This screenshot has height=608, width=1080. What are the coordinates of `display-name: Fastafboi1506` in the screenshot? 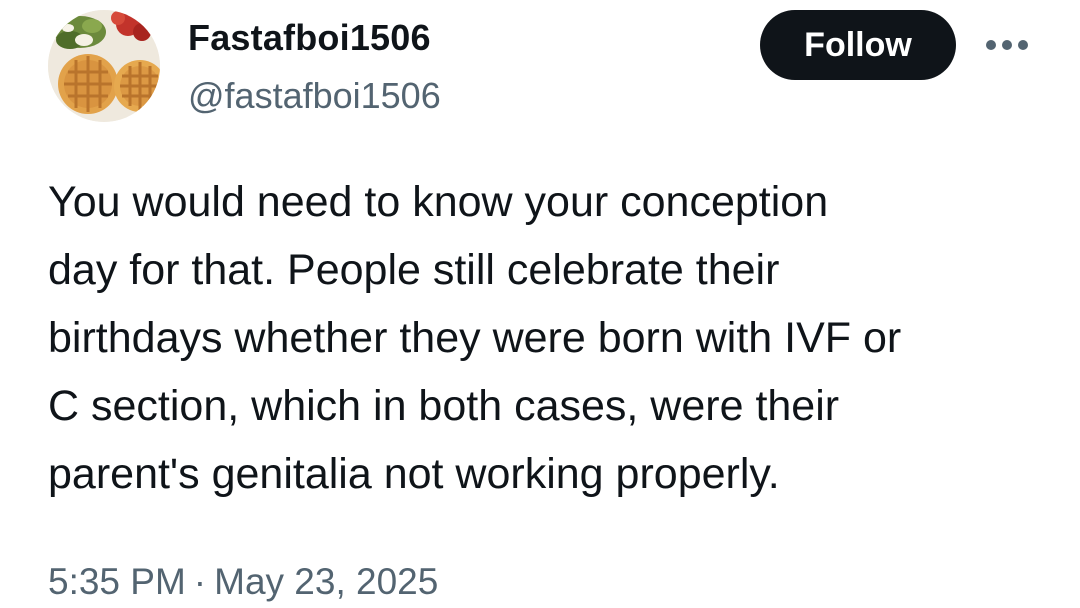 It's located at (309, 38).